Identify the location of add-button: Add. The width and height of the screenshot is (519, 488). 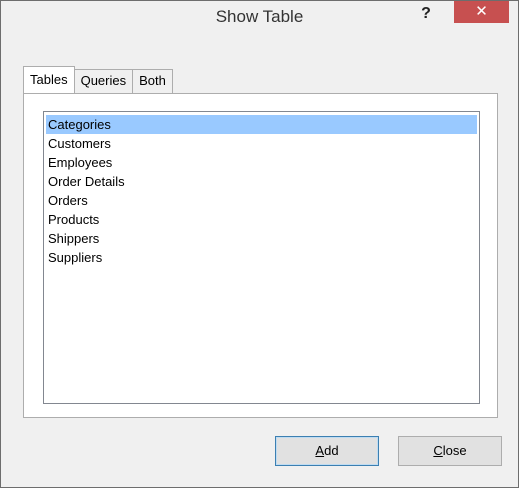
(327, 451).